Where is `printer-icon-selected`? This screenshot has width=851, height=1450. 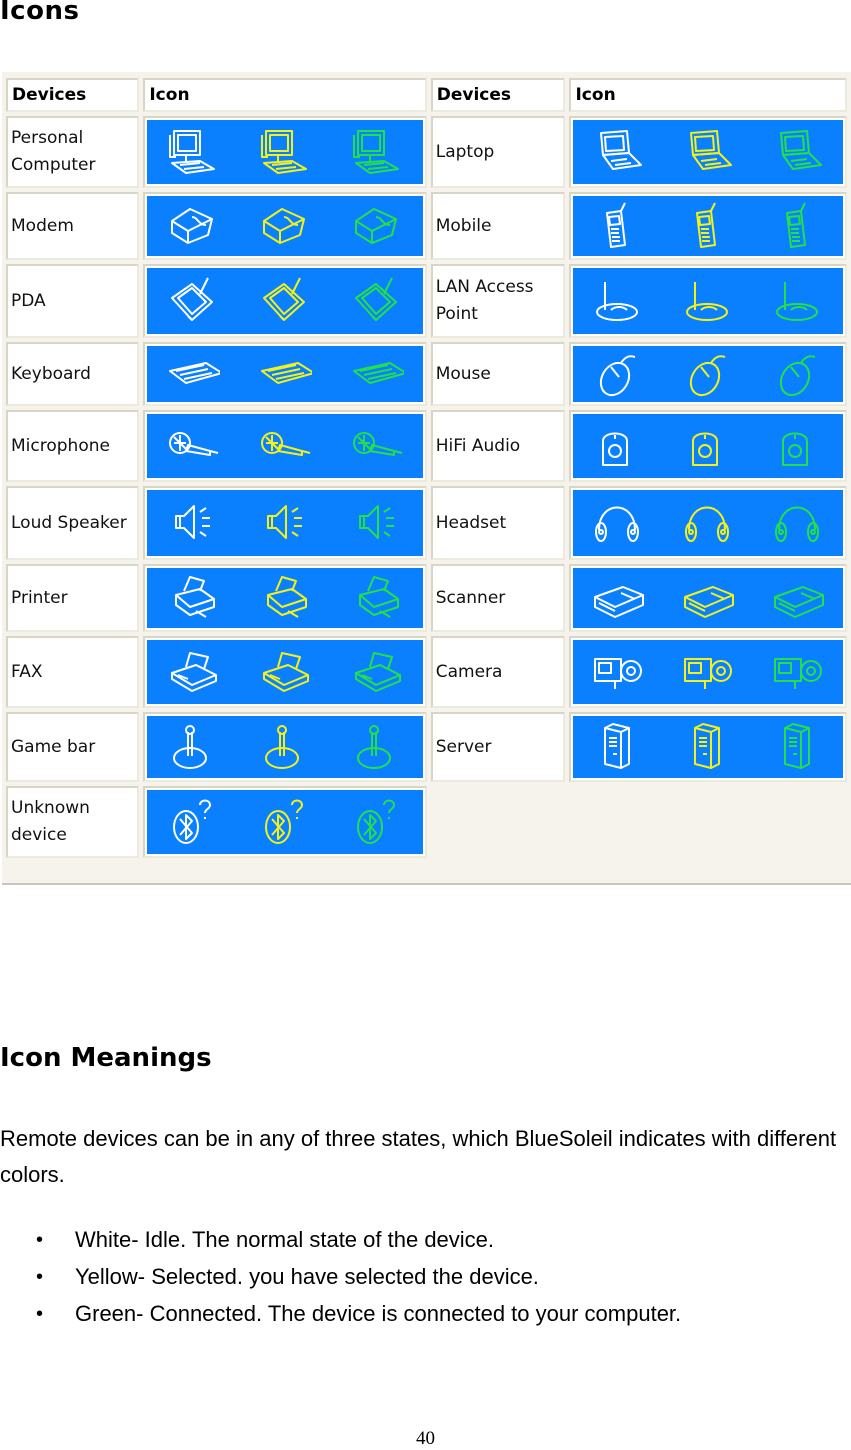 printer-icon-selected is located at coordinates (287, 597).